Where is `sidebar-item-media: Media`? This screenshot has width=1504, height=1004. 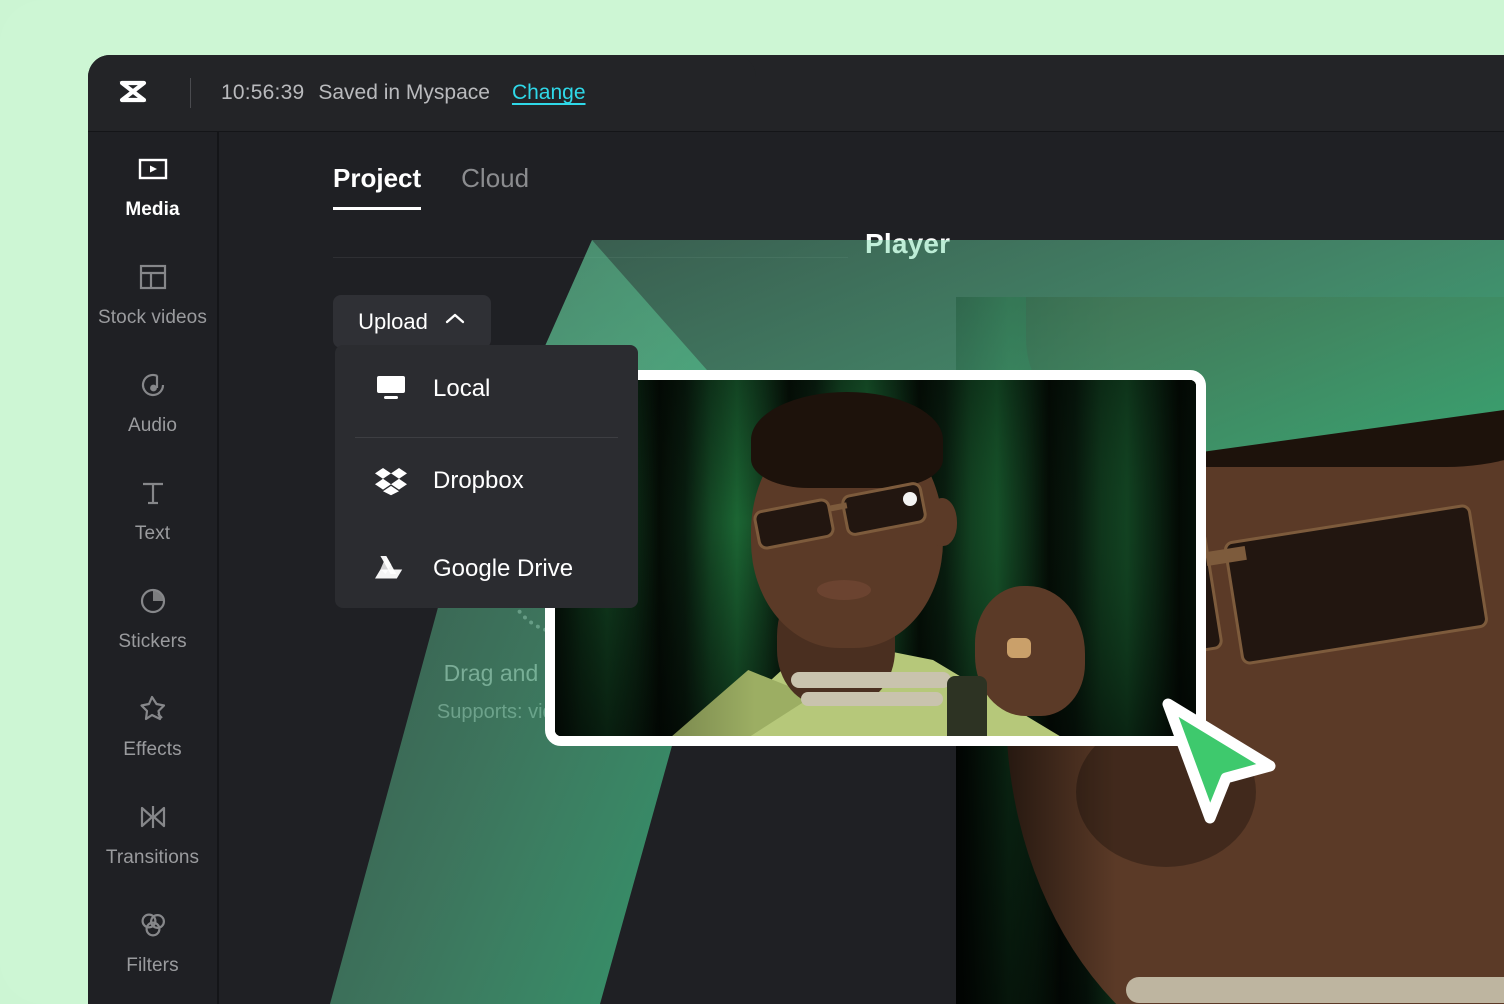 sidebar-item-media: Media is located at coordinates (152, 186).